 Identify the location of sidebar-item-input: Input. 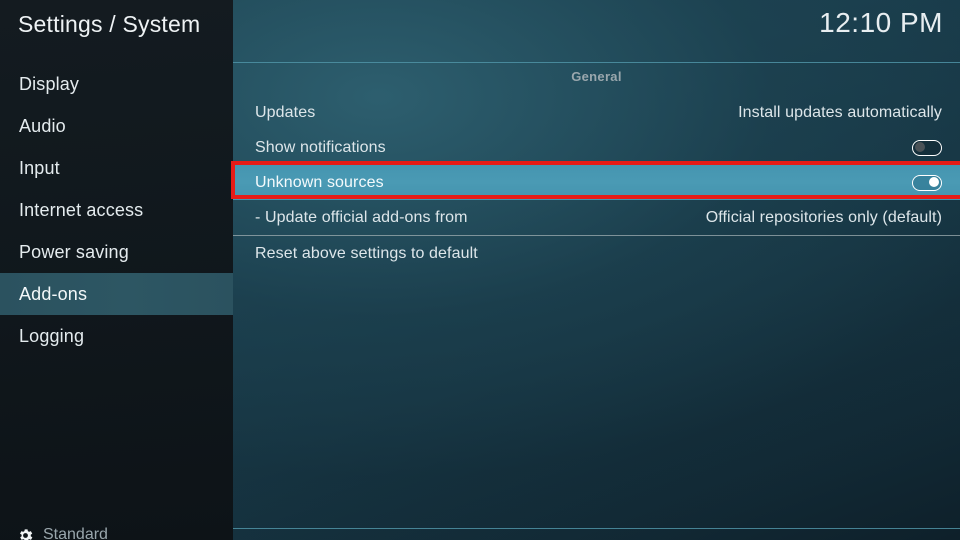
(116, 168).